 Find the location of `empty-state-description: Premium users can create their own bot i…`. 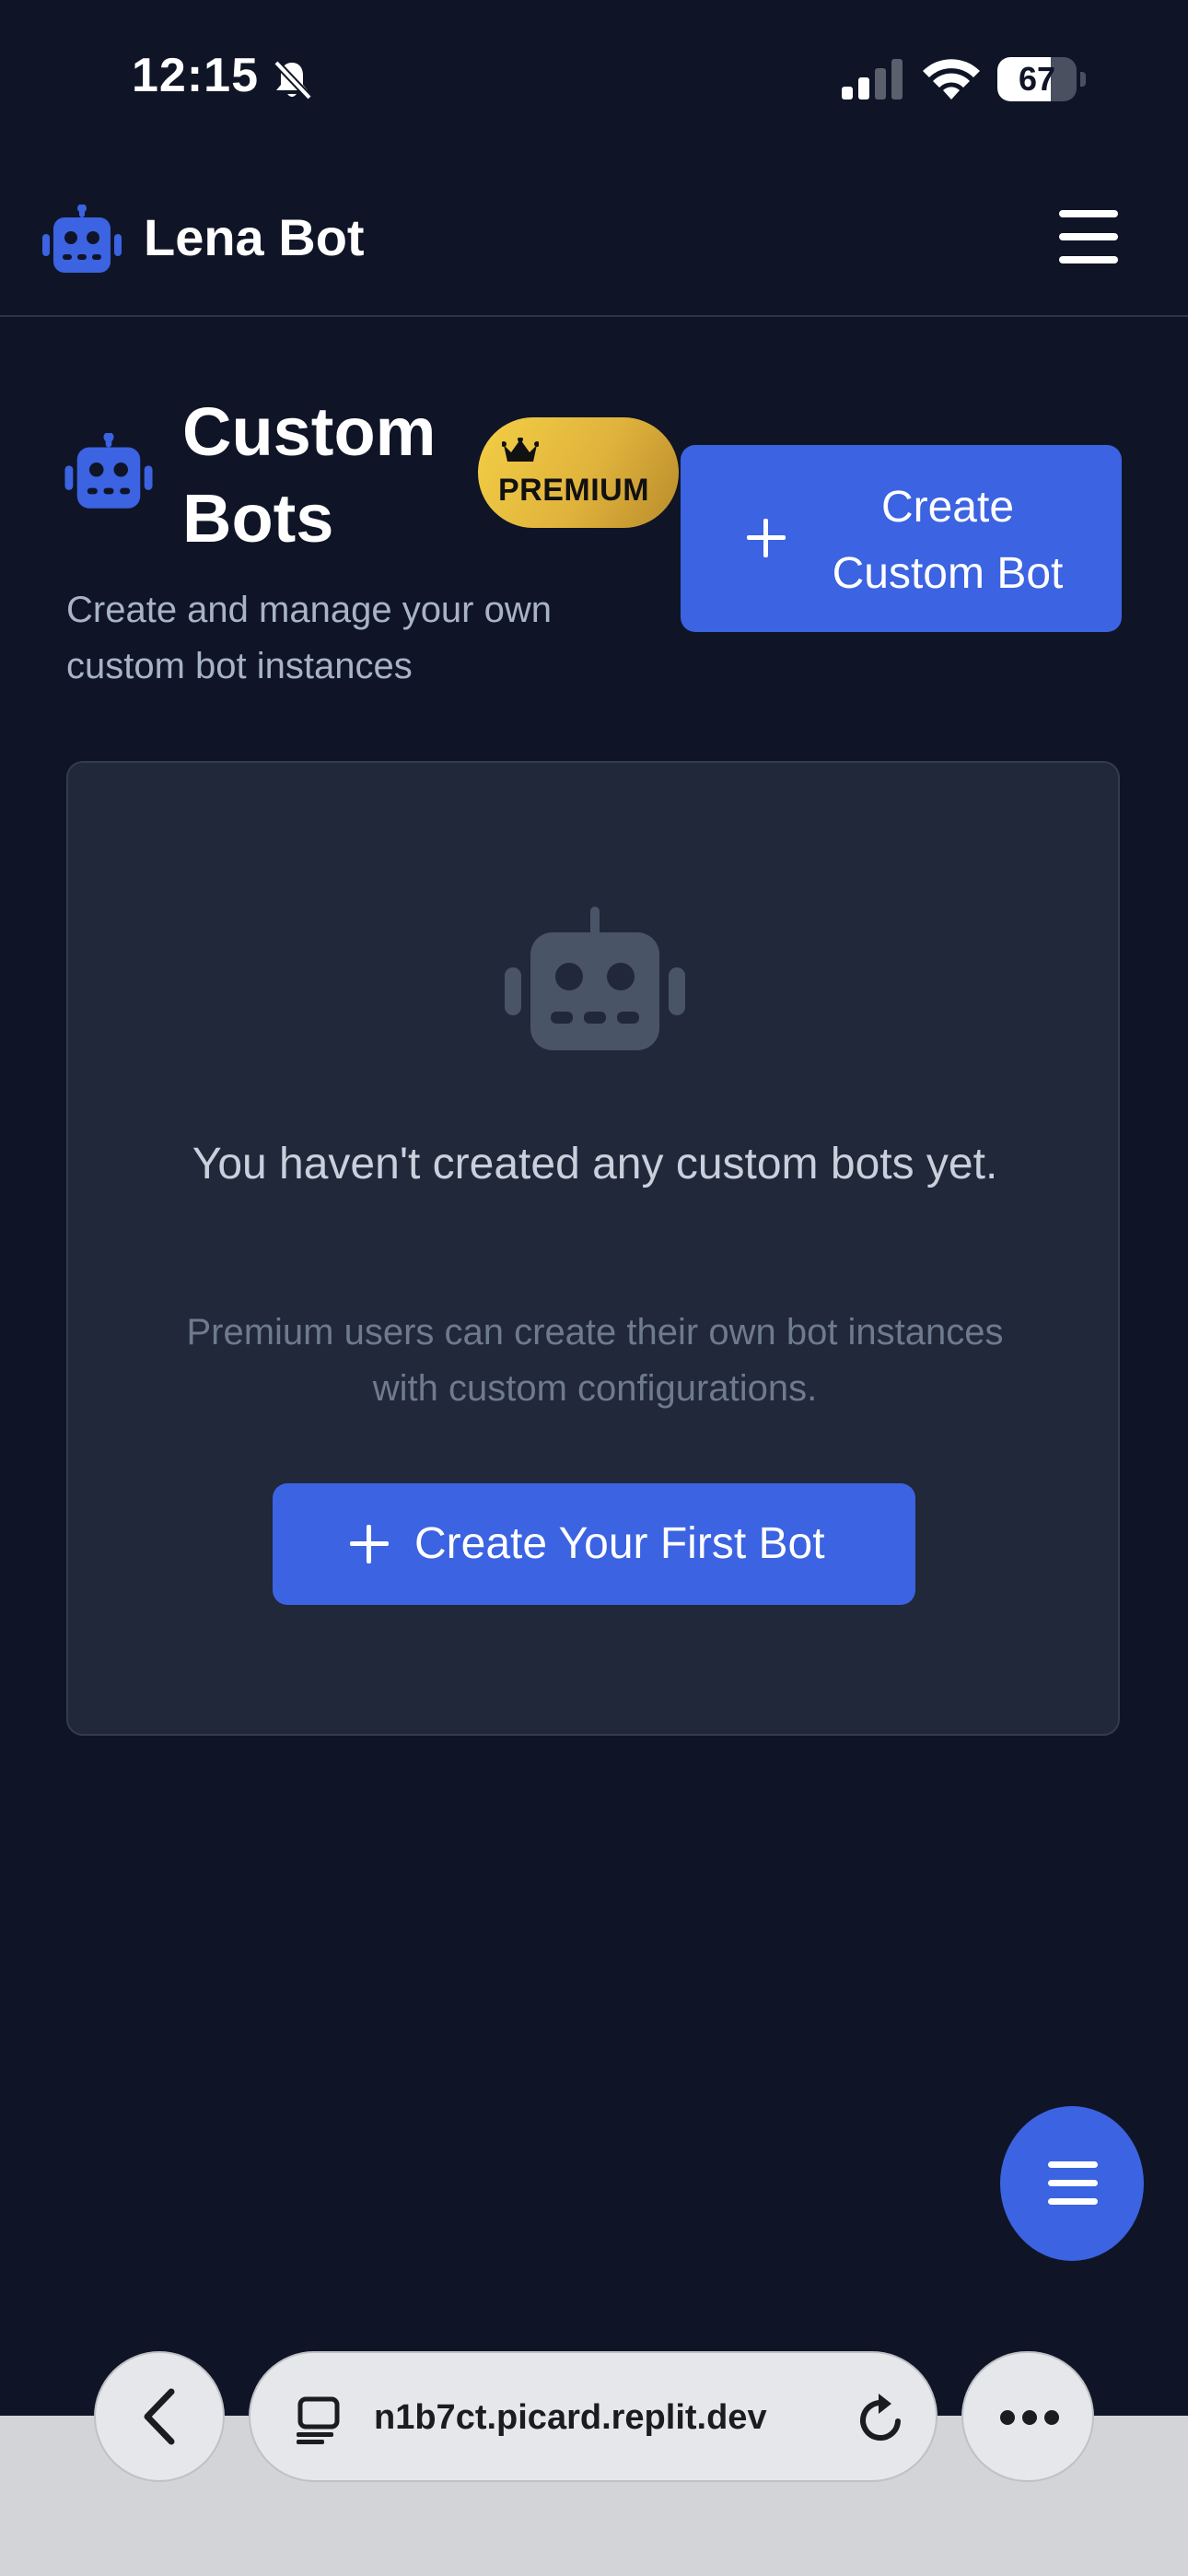

empty-state-description: Premium users can create their own bot i… is located at coordinates (595, 1360).